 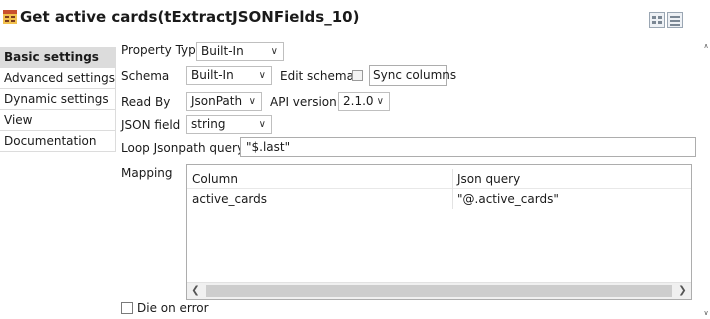 What do you see at coordinates (146, 102) in the screenshot?
I see `read-by-label: Read By` at bounding box center [146, 102].